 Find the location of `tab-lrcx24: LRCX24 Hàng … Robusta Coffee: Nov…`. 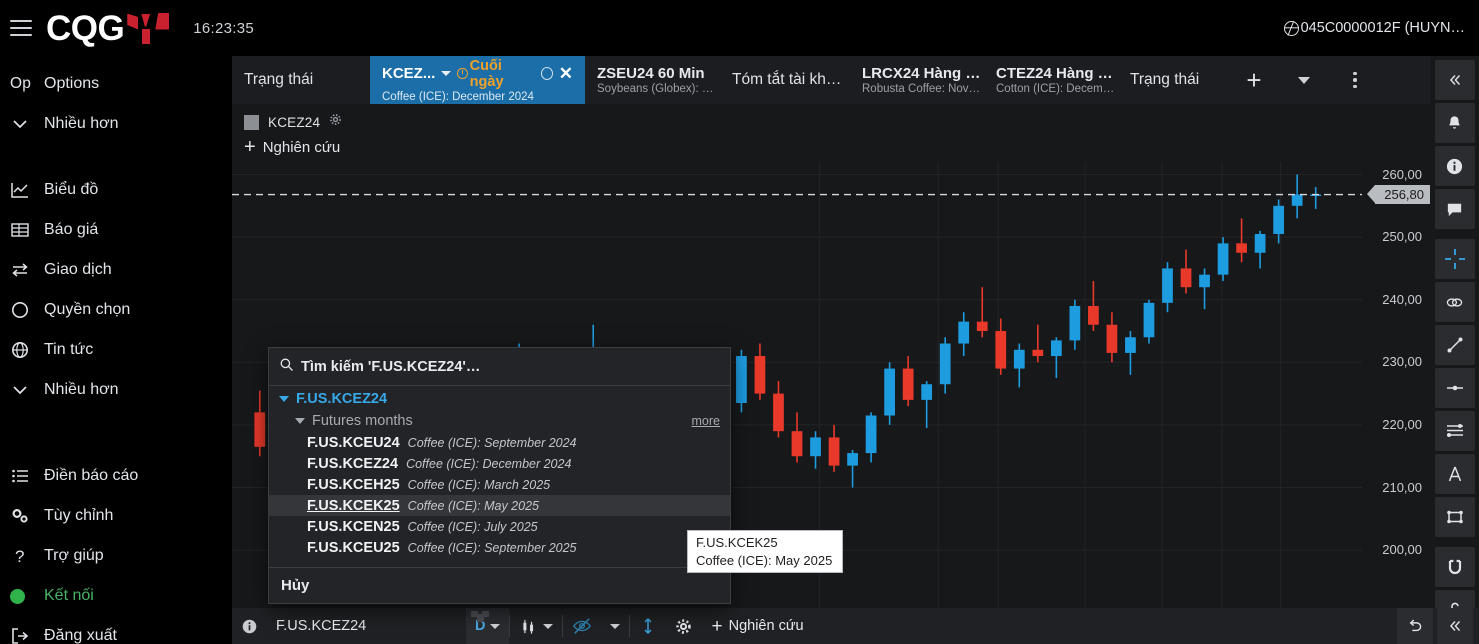

tab-lrcx24: LRCX24 Hàng … Robusta Coffee: Nov… is located at coordinates (917, 80).